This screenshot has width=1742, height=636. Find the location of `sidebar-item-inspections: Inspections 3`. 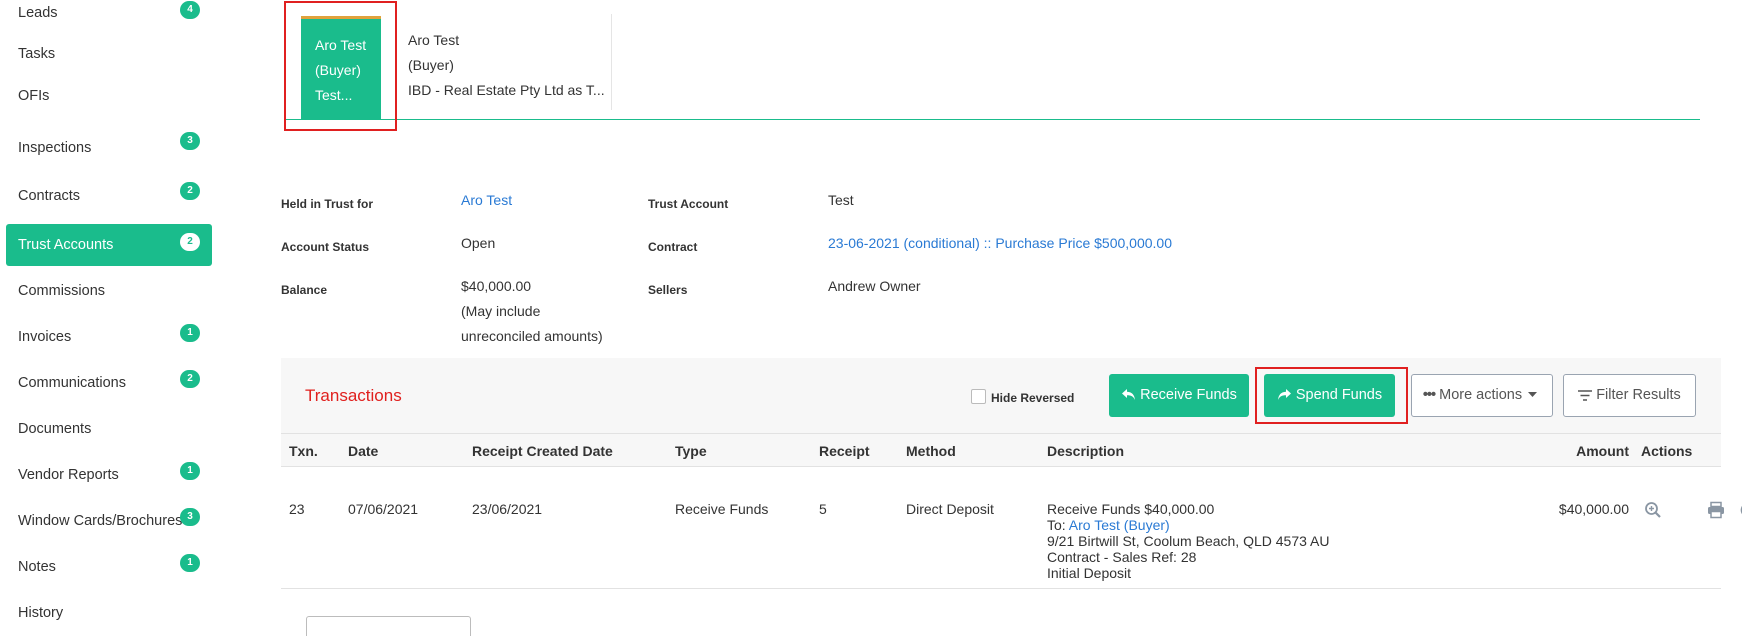

sidebar-item-inspections: Inspections 3 is located at coordinates (109, 148).